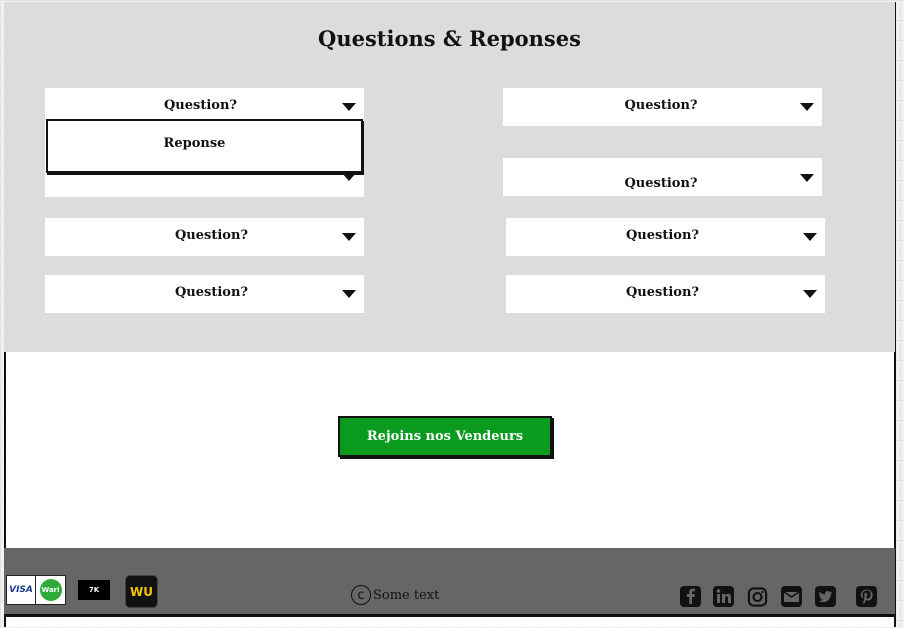 The width and height of the screenshot is (904, 628). Describe the element at coordinates (866, 596) in the screenshot. I see `pinterest-icon` at that location.